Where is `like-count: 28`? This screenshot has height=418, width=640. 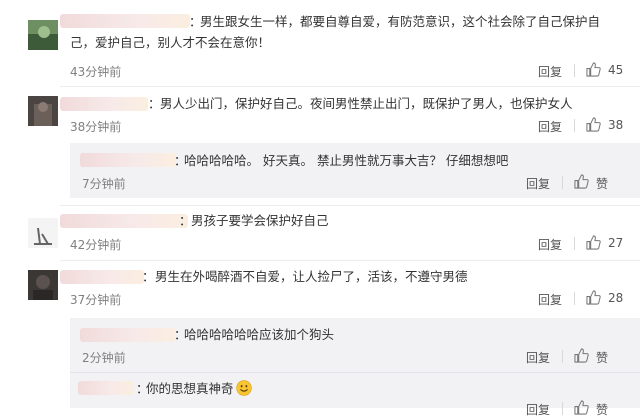 like-count: 28 is located at coordinates (616, 298).